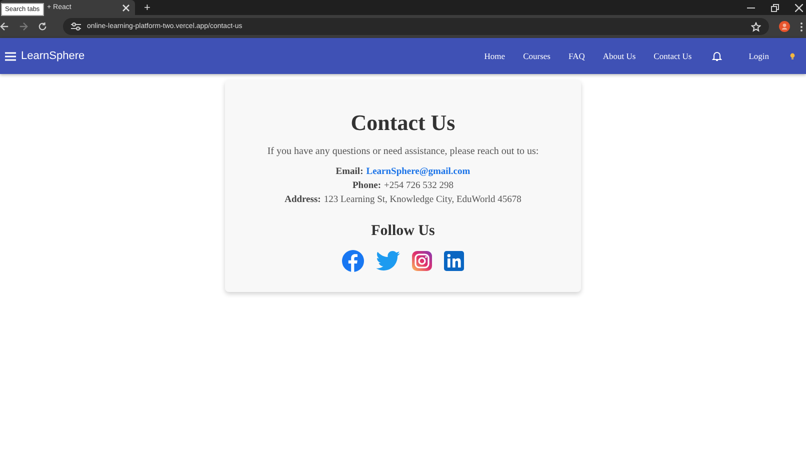  What do you see at coordinates (403, 151) in the screenshot?
I see `intro-text: If you have any questions or need assistance, please reach out to us:` at bounding box center [403, 151].